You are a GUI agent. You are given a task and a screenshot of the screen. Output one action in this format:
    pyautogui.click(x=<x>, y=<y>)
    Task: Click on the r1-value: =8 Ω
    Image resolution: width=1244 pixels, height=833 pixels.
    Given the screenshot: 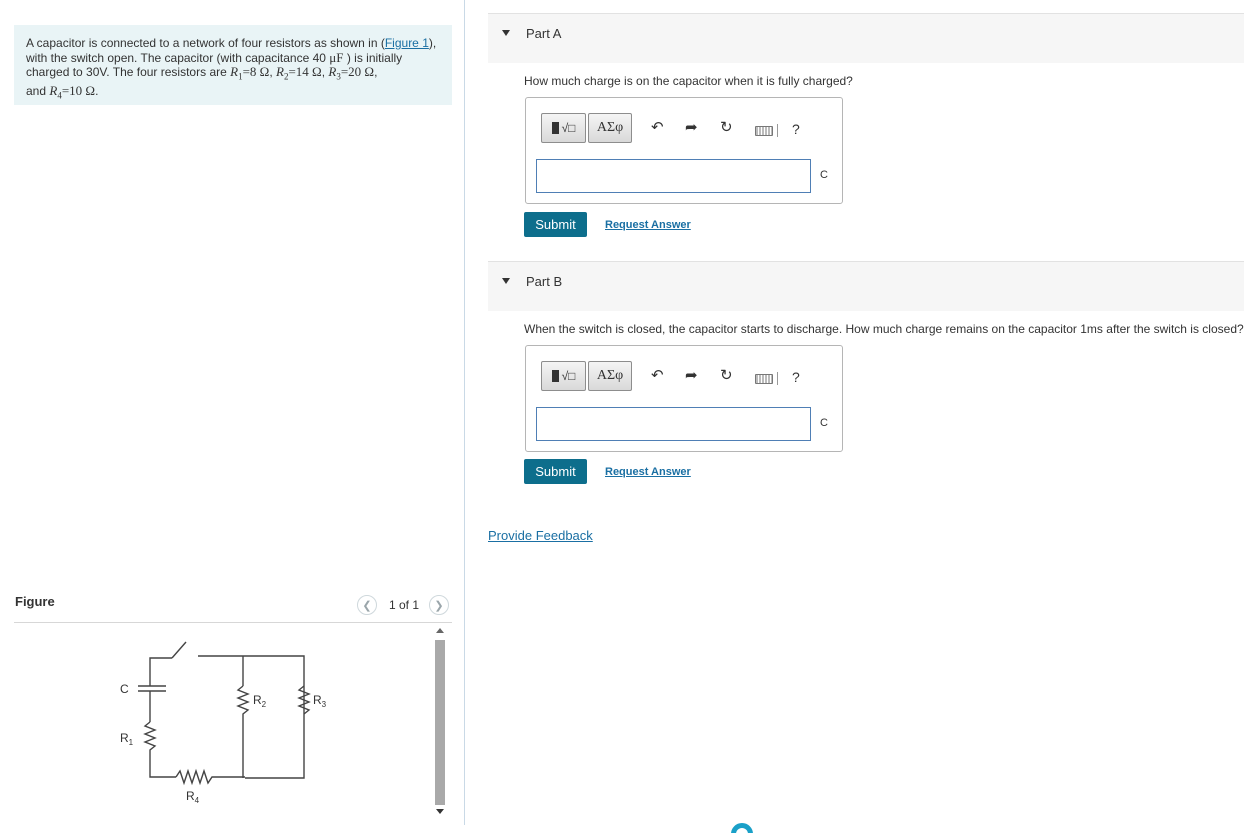 What is the action you would take?
    pyautogui.click(x=256, y=71)
    